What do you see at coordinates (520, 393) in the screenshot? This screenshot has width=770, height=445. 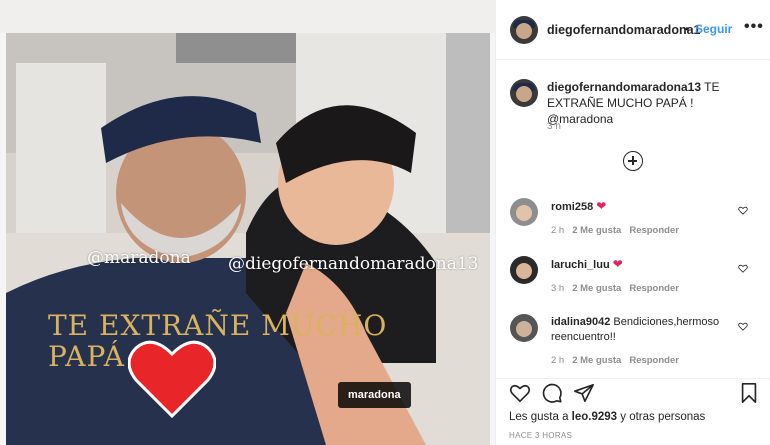 I see `like-heart-icon` at bounding box center [520, 393].